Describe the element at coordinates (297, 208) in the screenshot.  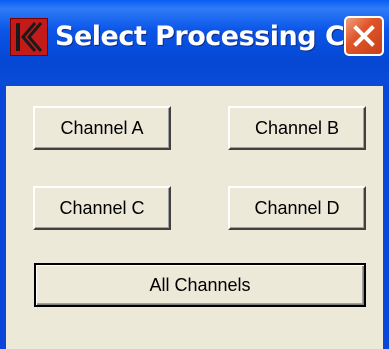
I see `channel-d-button: Channel D` at that location.